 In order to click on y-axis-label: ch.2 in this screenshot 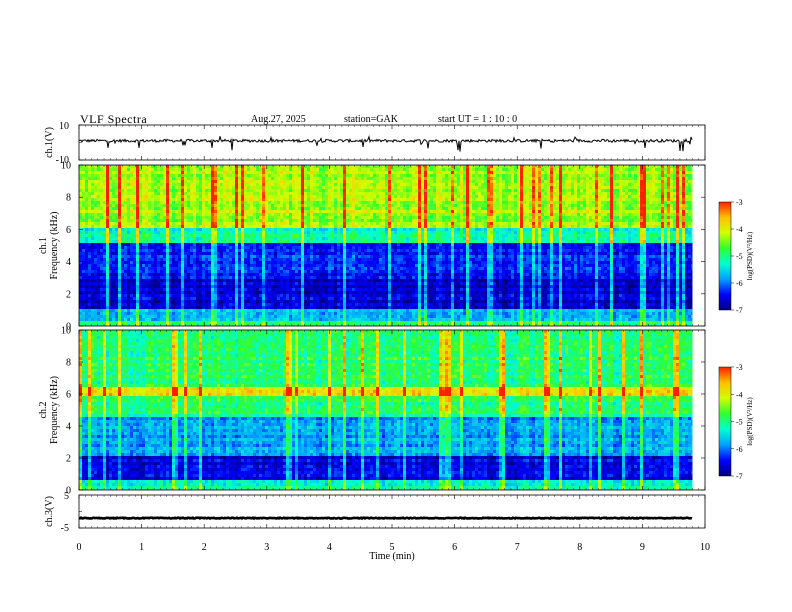, I will do `click(43, 410)`.